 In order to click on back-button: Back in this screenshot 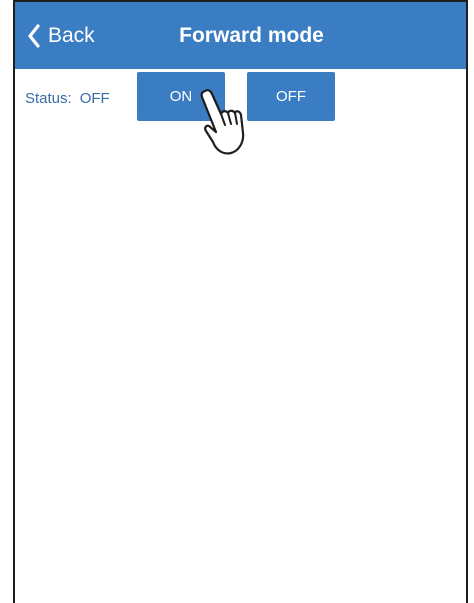, I will do `click(61, 36)`.